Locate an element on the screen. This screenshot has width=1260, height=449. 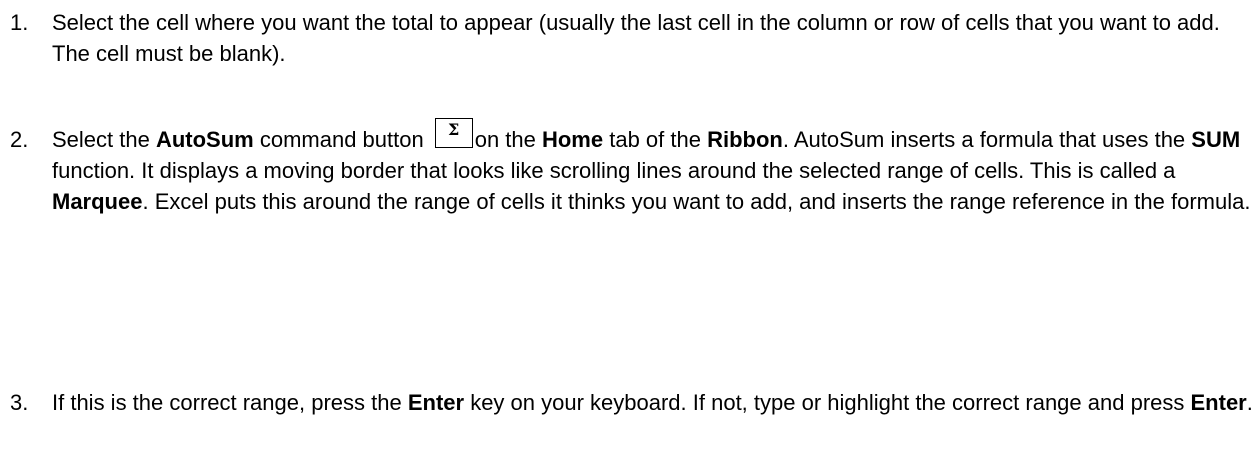
step-text-segment: If this is the correct range, press the is located at coordinates (230, 402).